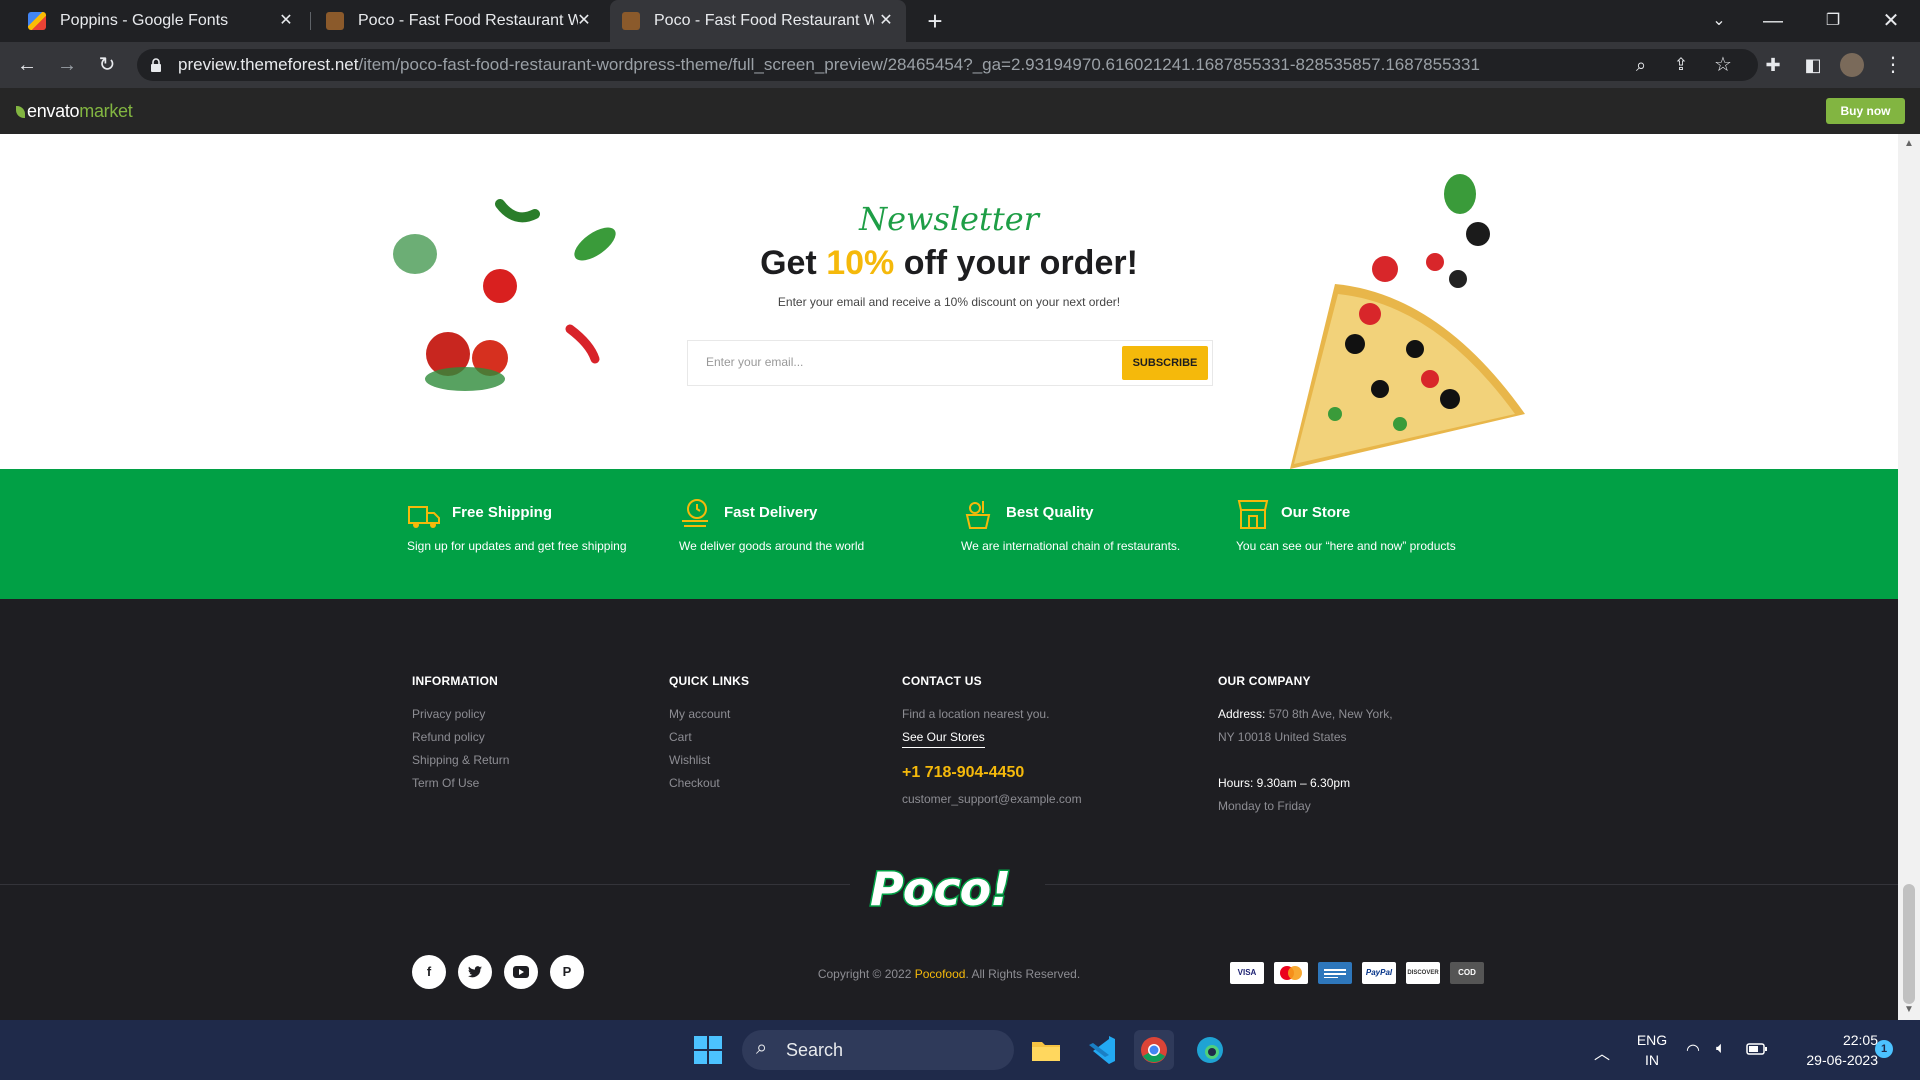 The height and width of the screenshot is (1080, 1920). What do you see at coordinates (772, 546) in the screenshot?
I see `feature-desc: We deliver goods around the world` at bounding box center [772, 546].